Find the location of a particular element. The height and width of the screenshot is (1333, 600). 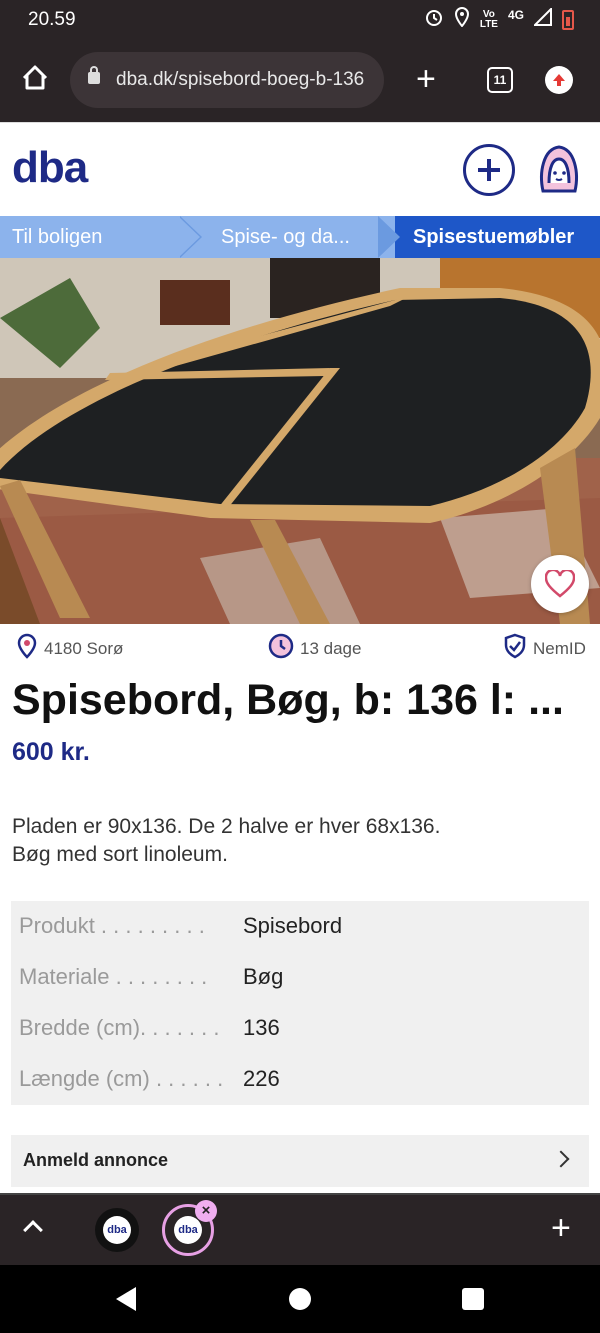

spec-value: Spisebord is located at coordinates (293, 925).